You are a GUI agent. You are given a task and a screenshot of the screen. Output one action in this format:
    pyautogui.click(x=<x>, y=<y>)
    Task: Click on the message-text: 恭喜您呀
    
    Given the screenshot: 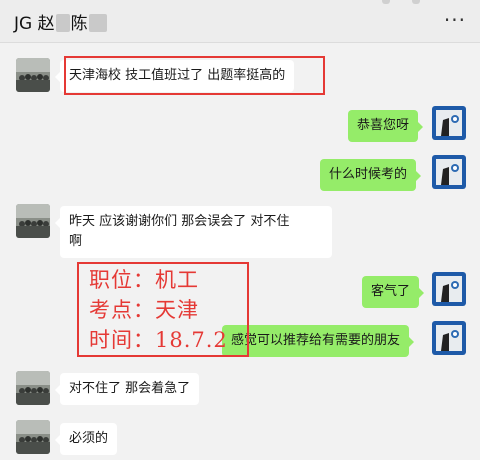 What is the action you would take?
    pyautogui.click(x=383, y=125)
    